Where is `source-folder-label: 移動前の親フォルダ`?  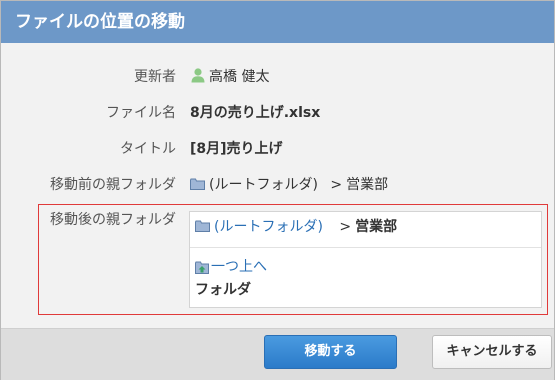
source-folder-label: 移動前の親フォルダ is located at coordinates (113, 185).